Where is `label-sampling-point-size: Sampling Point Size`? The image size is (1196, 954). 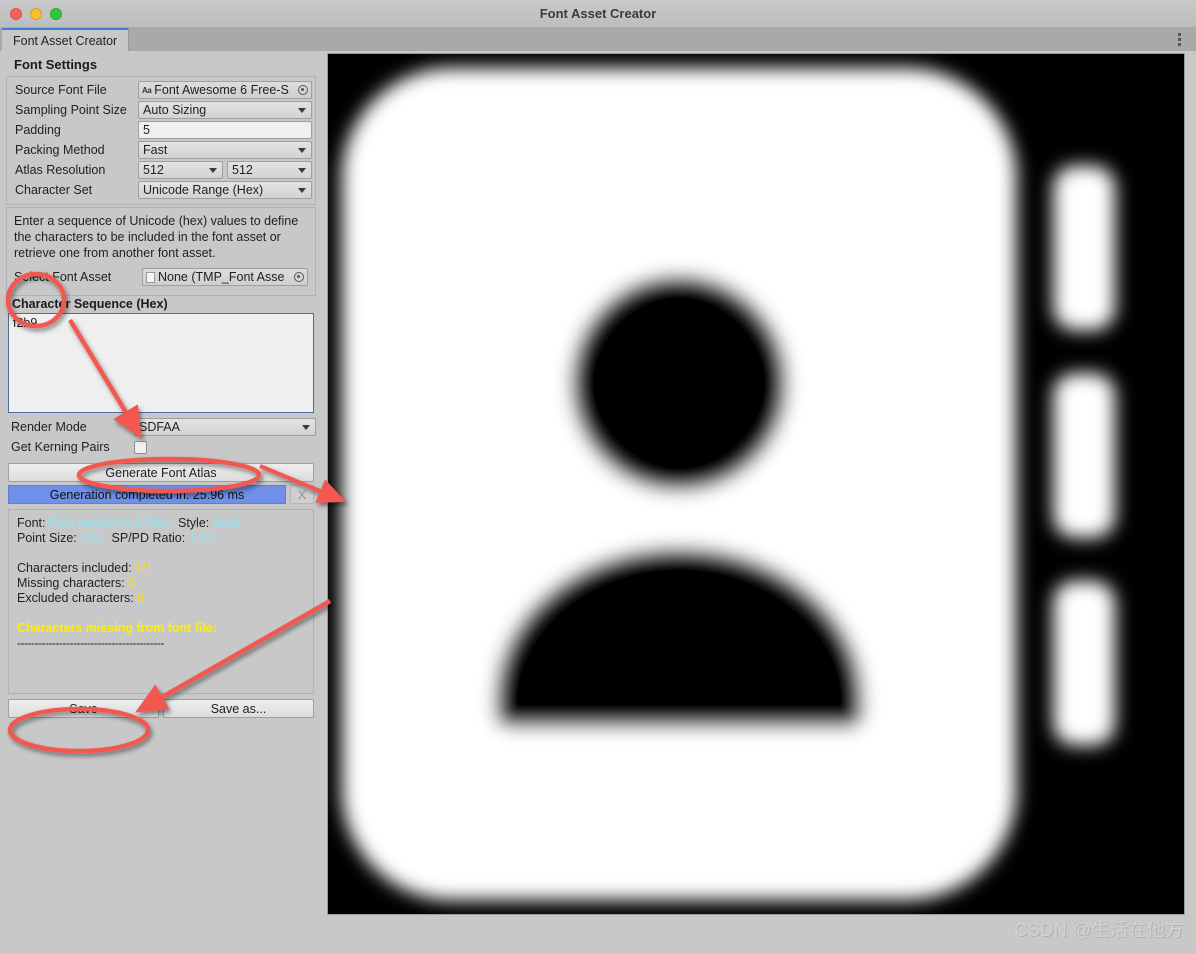
label-sampling-point-size: Sampling Point Size is located at coordinates (71, 110).